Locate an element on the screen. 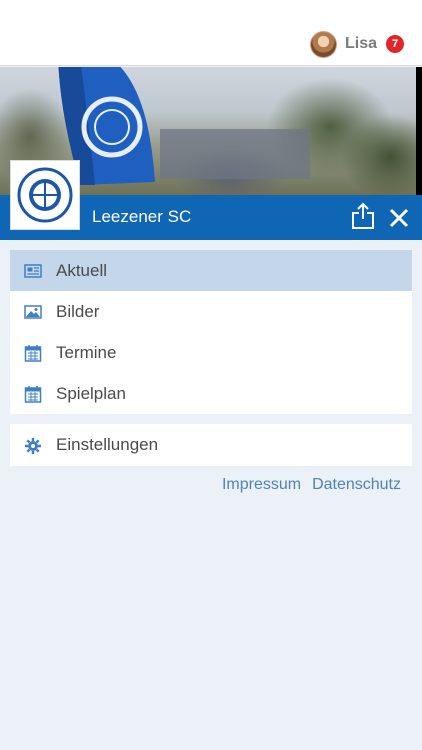 The image size is (422, 750). footer-links: Impressum Datenschutz is located at coordinates (311, 485).